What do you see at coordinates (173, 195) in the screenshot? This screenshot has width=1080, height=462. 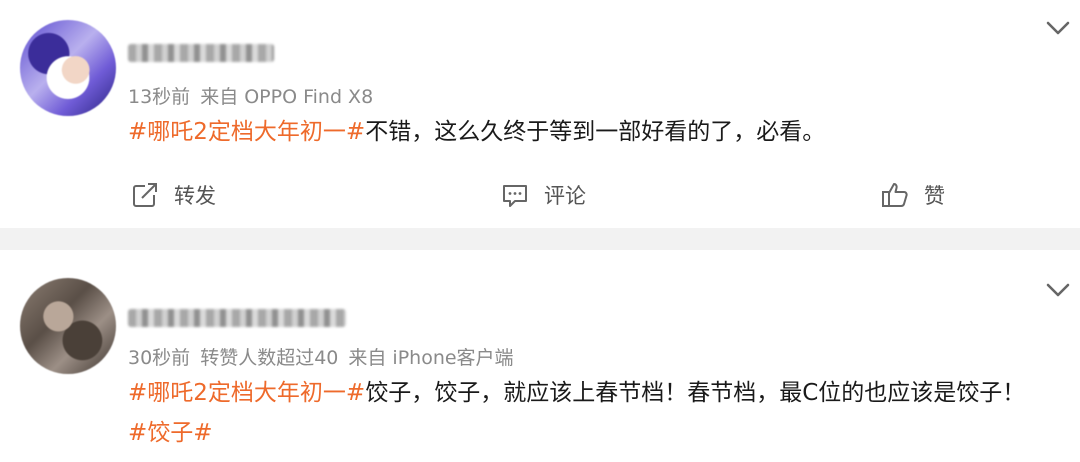 I see `repost-button: 转发` at bounding box center [173, 195].